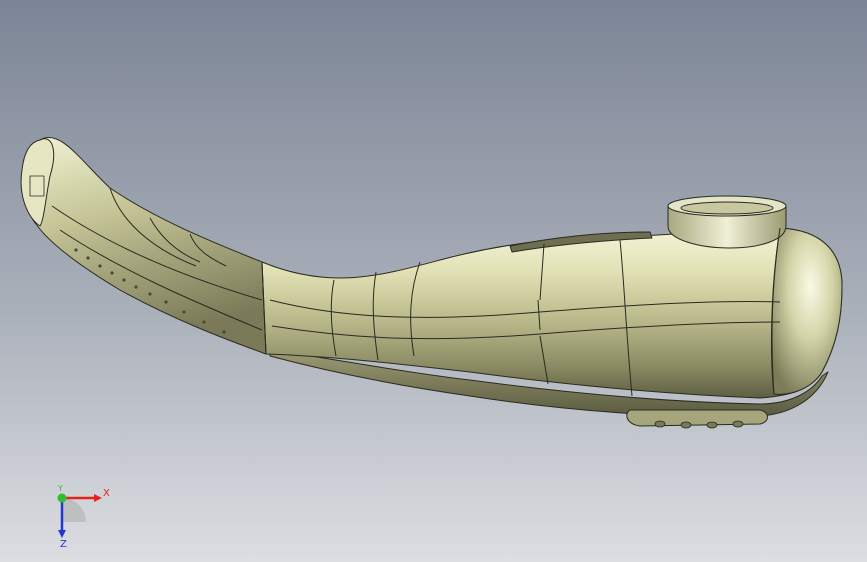  Describe the element at coordinates (62, 534) in the screenshot. I see `z-axis-arrow-icon` at that location.